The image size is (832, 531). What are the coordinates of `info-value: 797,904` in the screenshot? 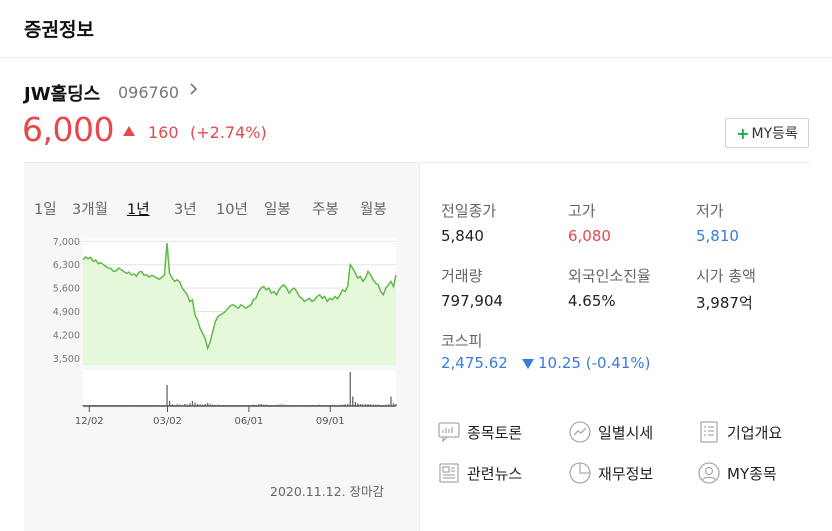 It's located at (472, 301).